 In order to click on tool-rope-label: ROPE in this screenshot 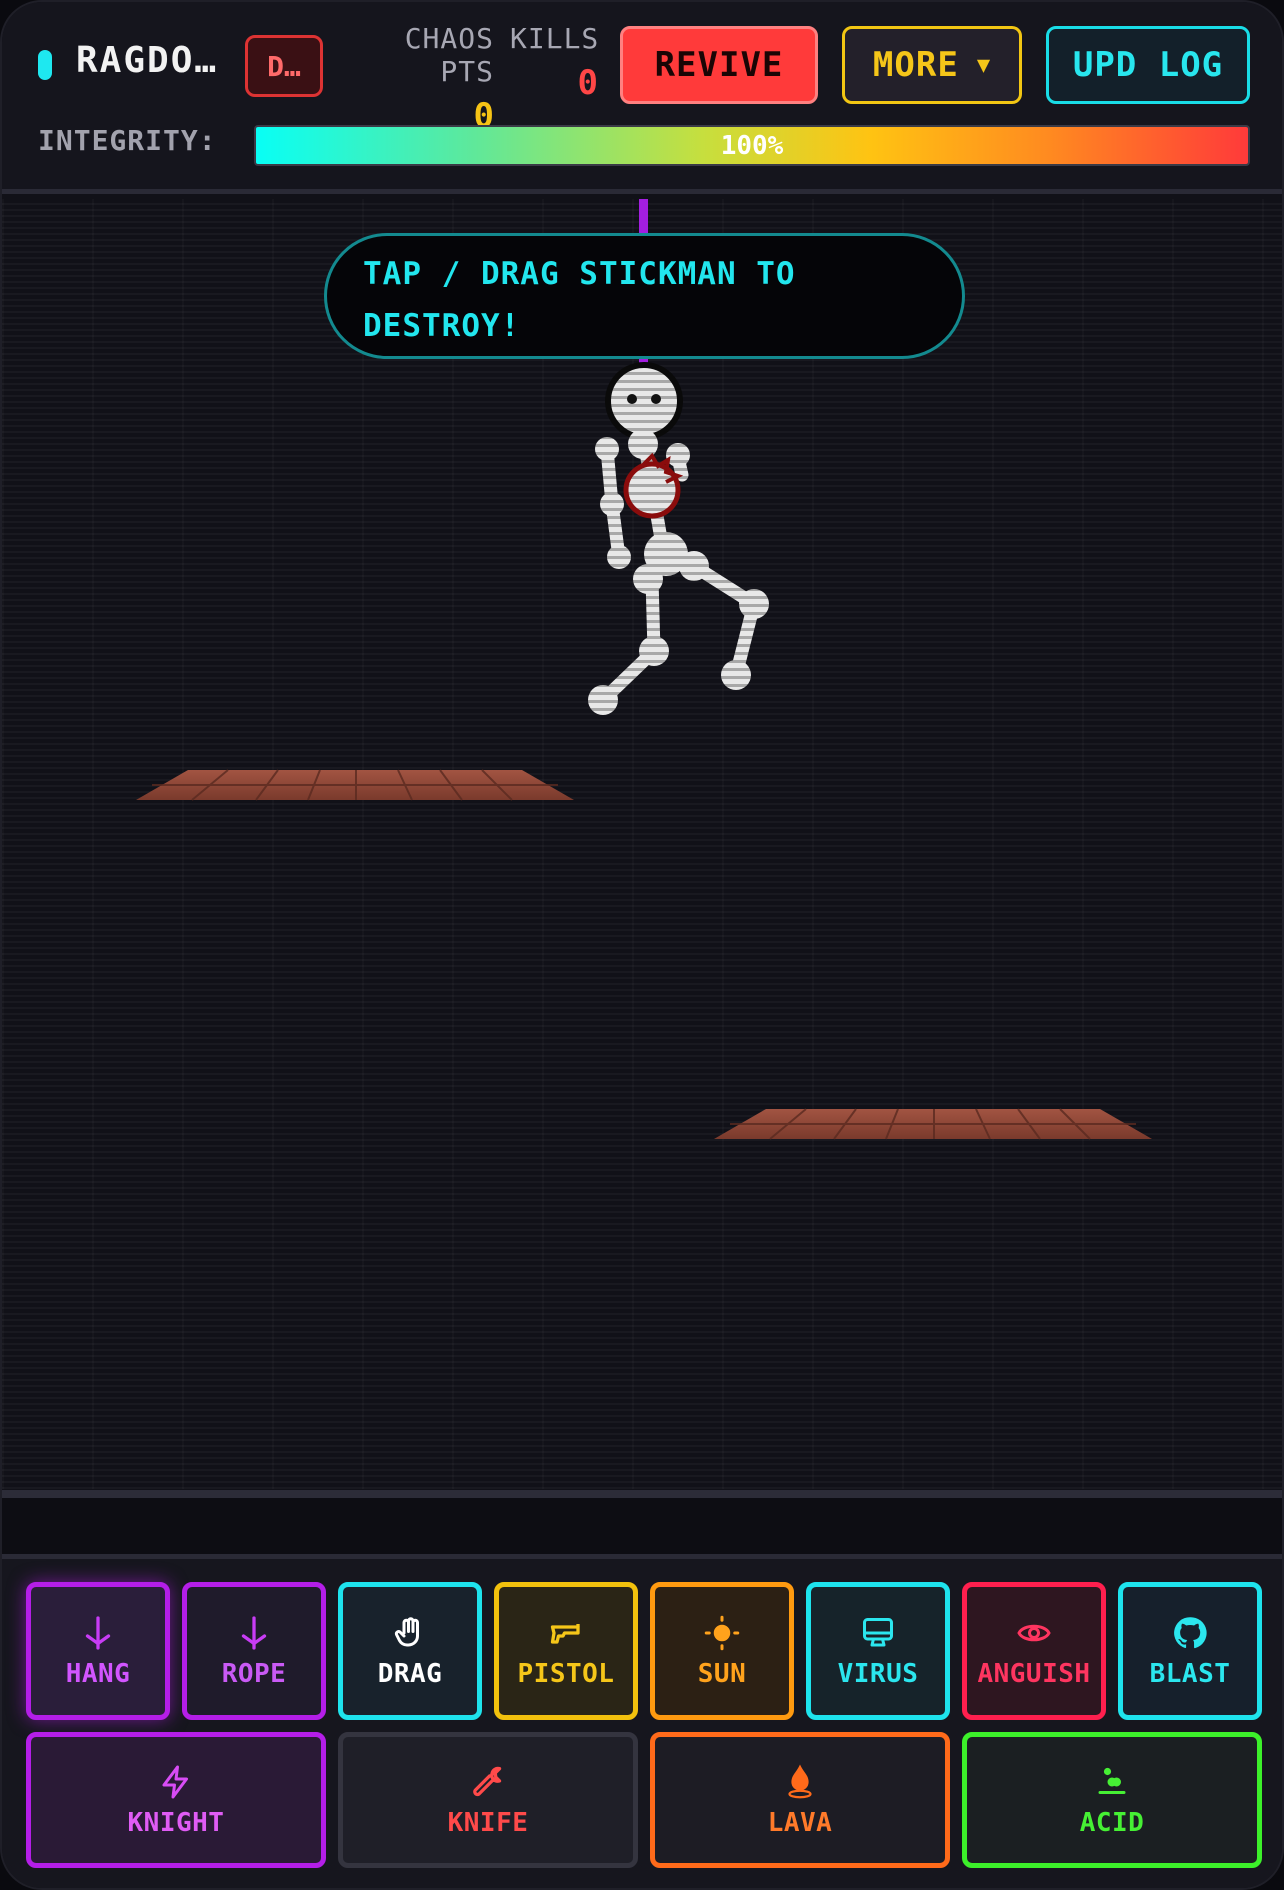, I will do `click(254, 1674)`.